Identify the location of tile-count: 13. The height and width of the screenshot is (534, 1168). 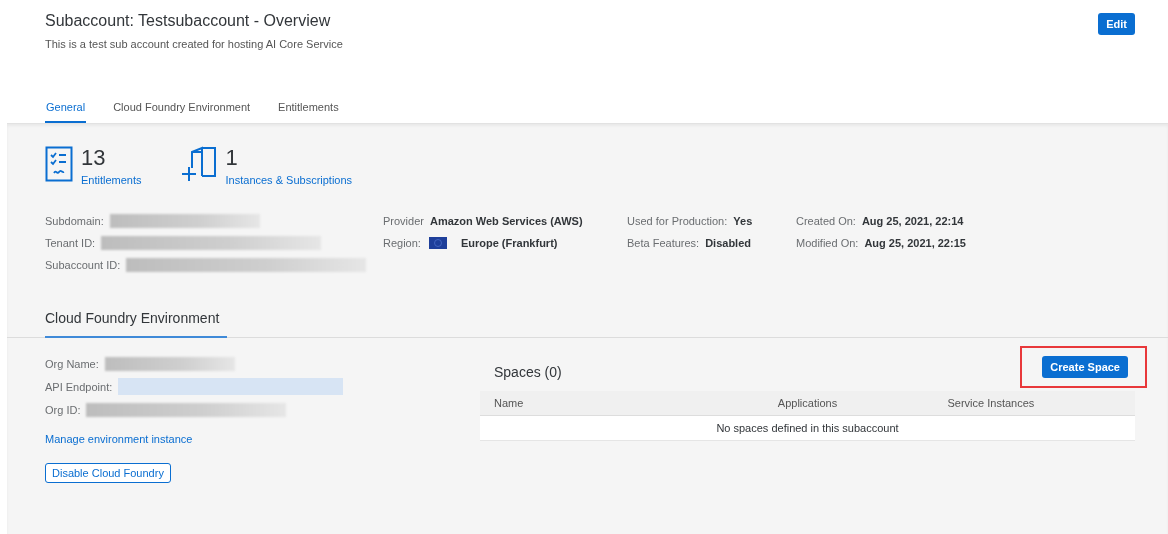
(94, 158).